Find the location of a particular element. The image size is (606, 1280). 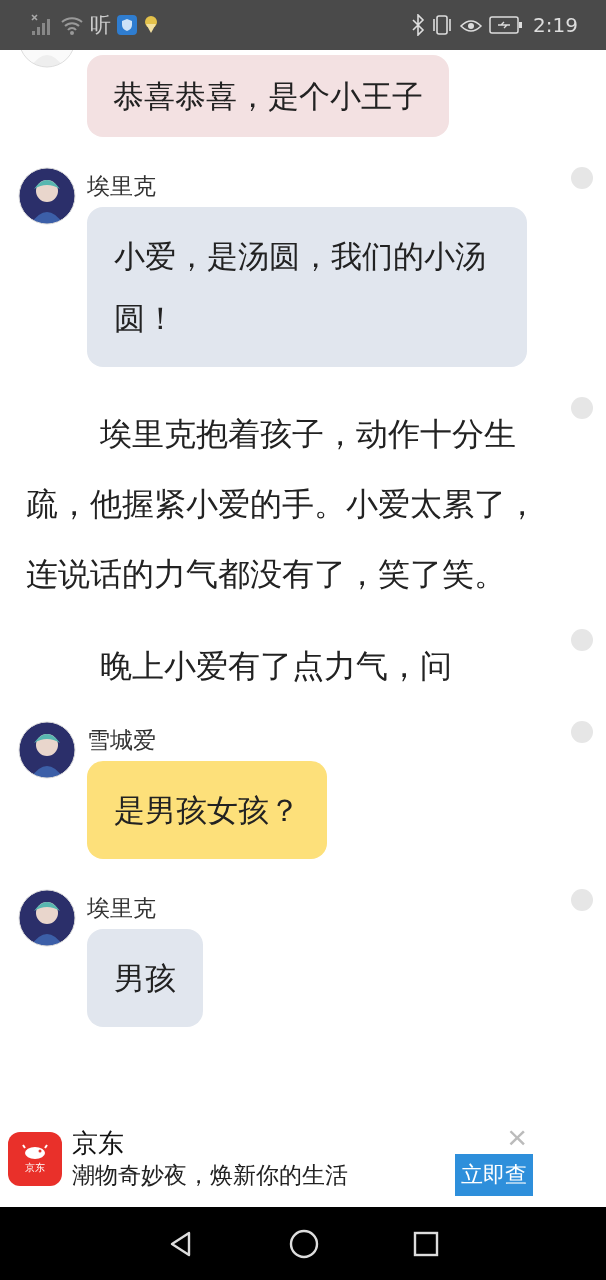

clock-time: 2:19 is located at coordinates (555, 25).